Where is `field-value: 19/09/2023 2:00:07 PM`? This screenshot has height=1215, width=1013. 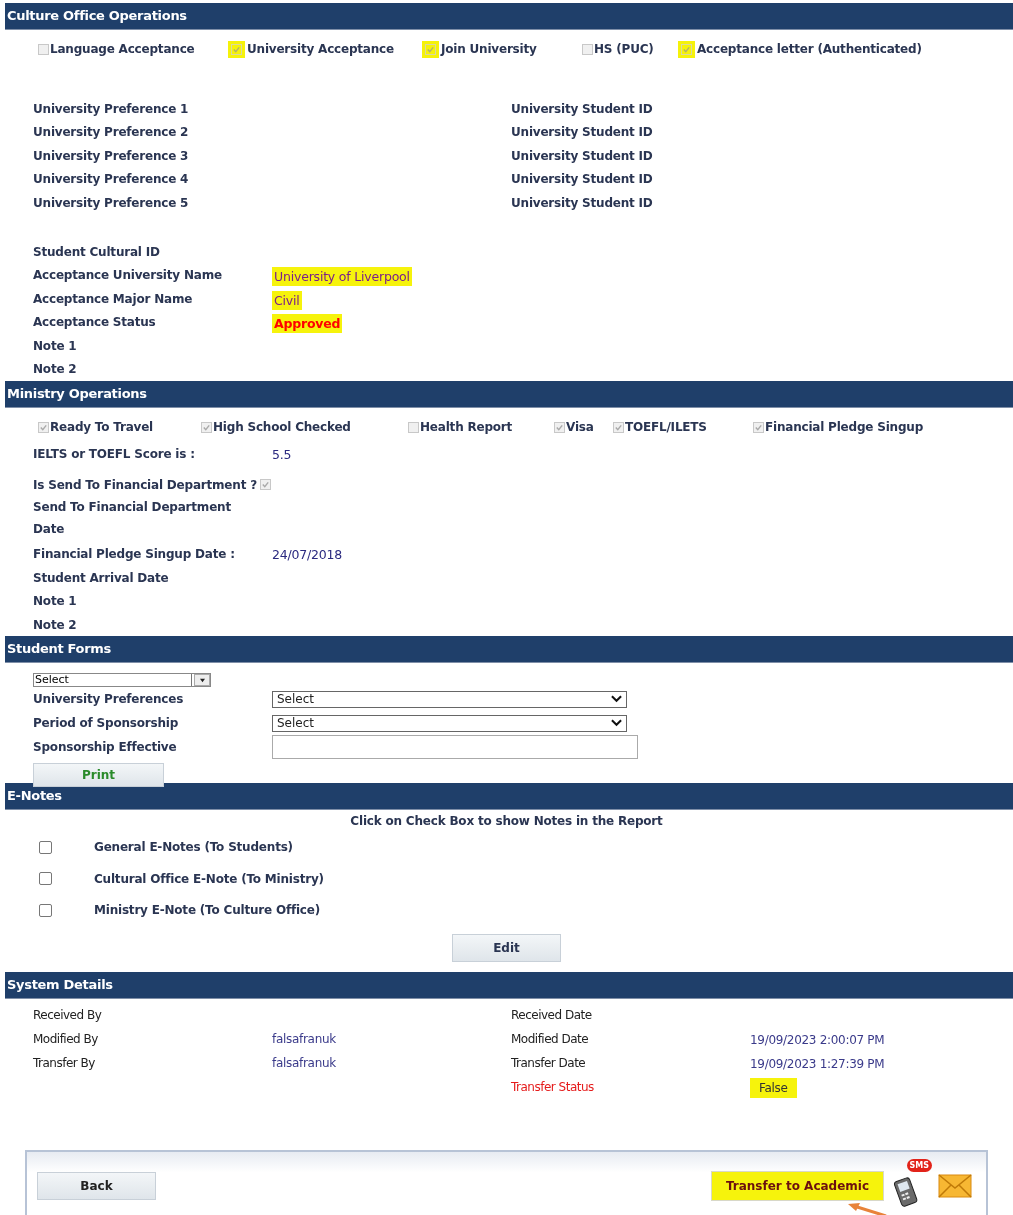 field-value: 19/09/2023 2:00:07 PM is located at coordinates (817, 1039).